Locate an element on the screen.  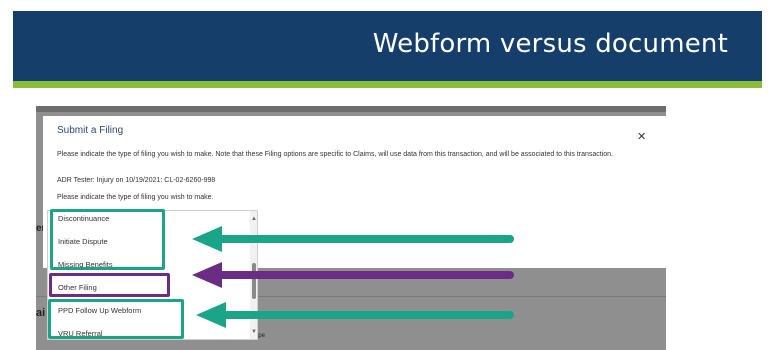
background-heading-fragment: ai is located at coordinates (41, 313).